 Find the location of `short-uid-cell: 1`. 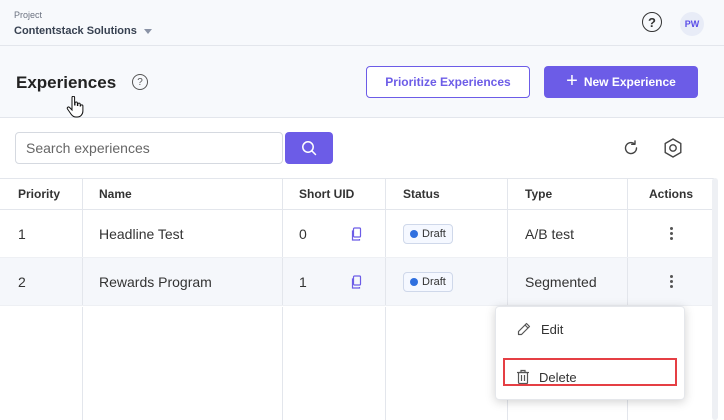

short-uid-cell: 1 is located at coordinates (334, 281).